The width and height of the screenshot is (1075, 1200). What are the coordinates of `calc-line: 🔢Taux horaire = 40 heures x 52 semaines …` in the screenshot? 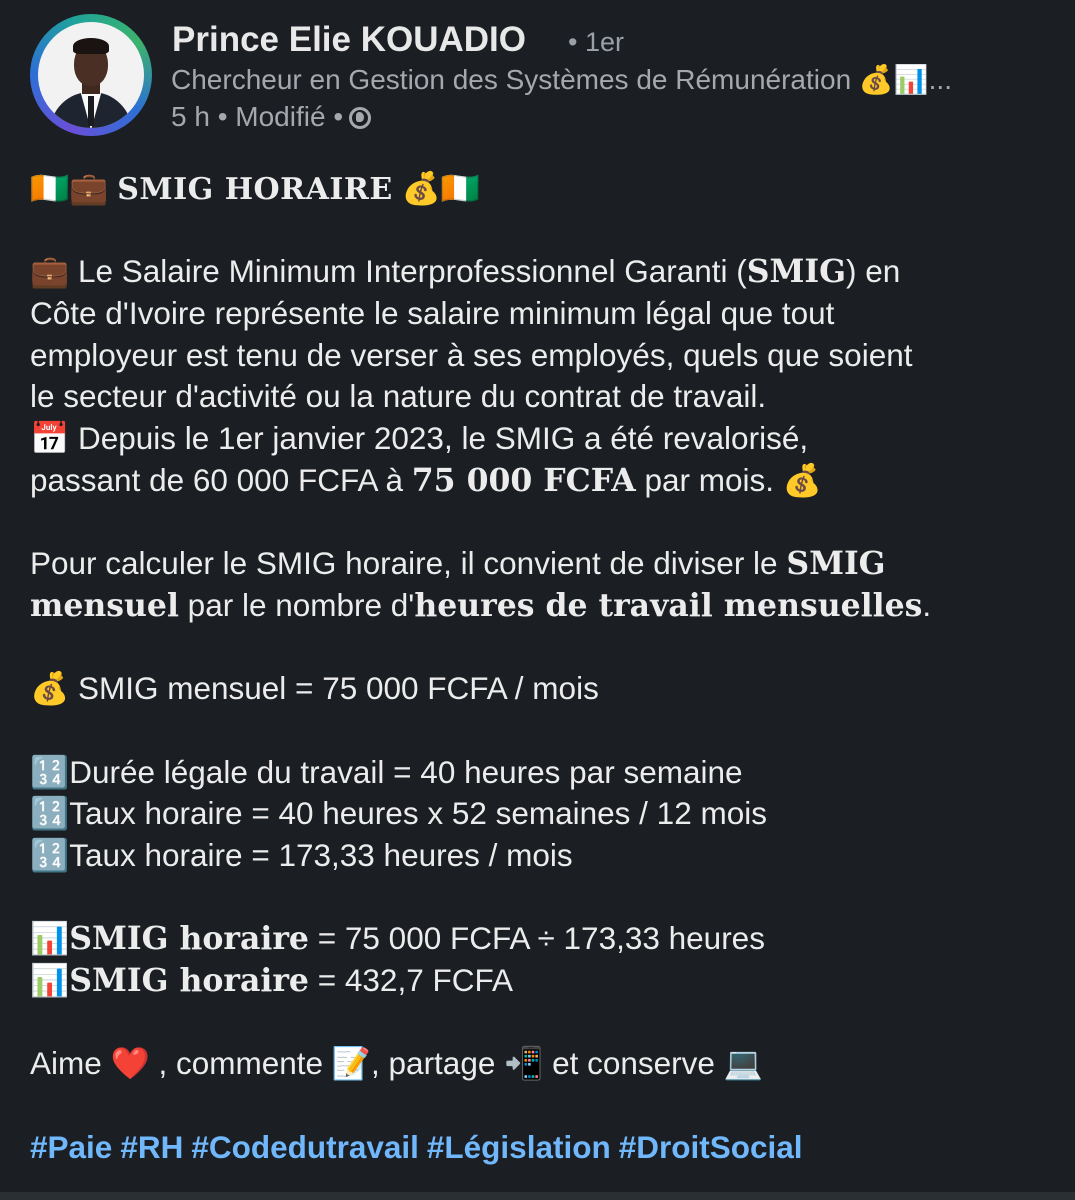 It's located at (398, 813).